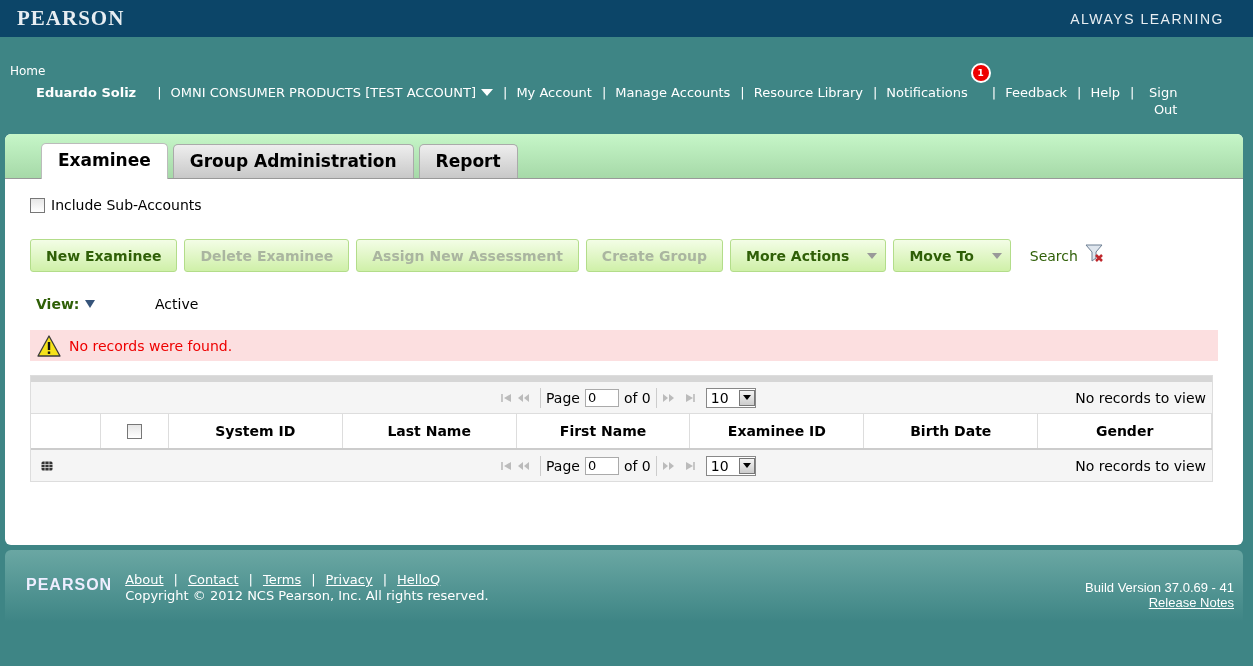 The height and width of the screenshot is (666, 1253). What do you see at coordinates (104, 161) in the screenshot?
I see `tab: Examinee` at bounding box center [104, 161].